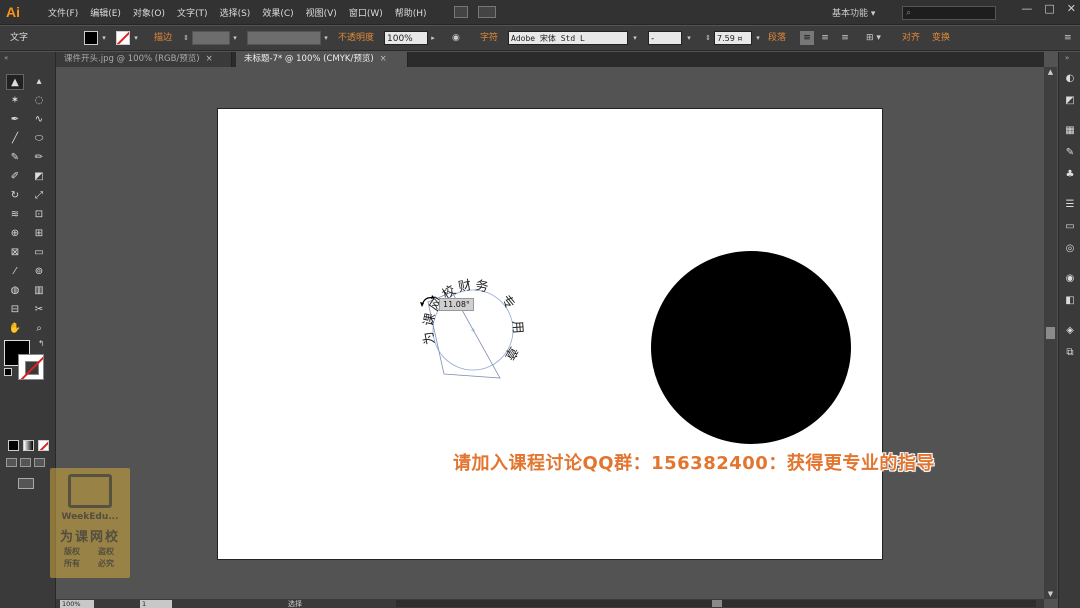  I want to click on transparency-panel-icon: ◎, so click(1070, 249).